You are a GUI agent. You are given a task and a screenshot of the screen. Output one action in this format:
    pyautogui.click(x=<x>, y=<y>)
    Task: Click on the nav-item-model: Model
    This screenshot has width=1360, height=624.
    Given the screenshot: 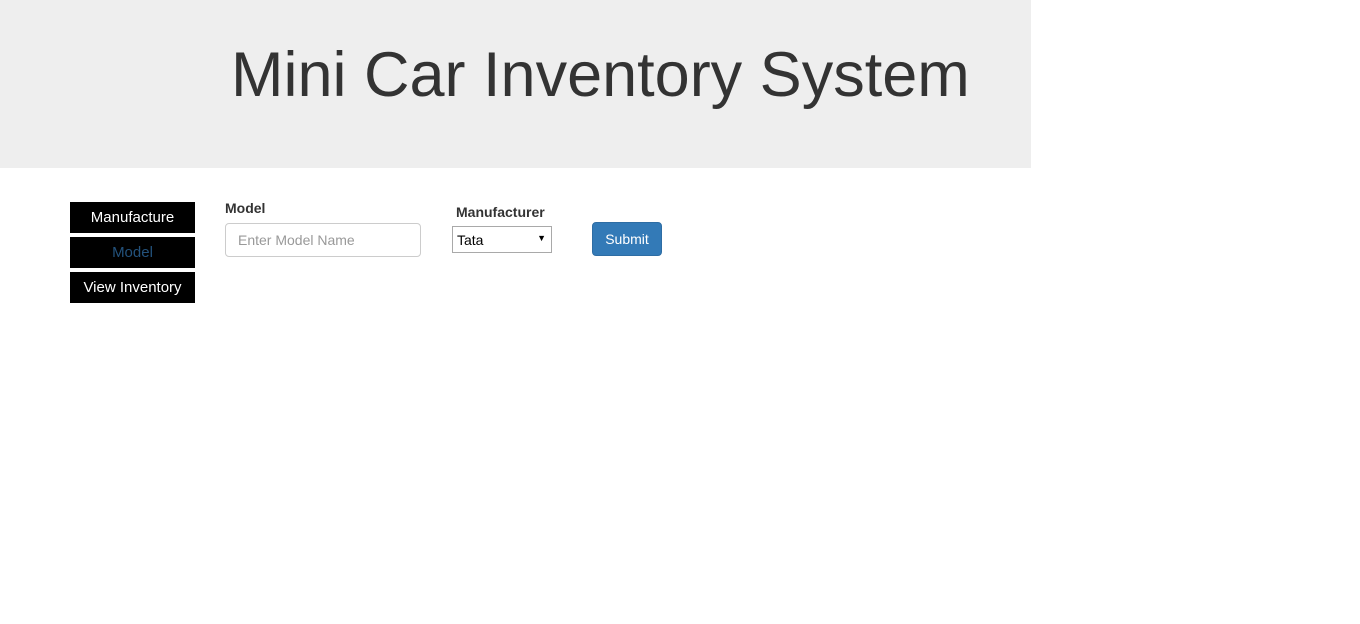 What is the action you would take?
    pyautogui.click(x=132, y=252)
    